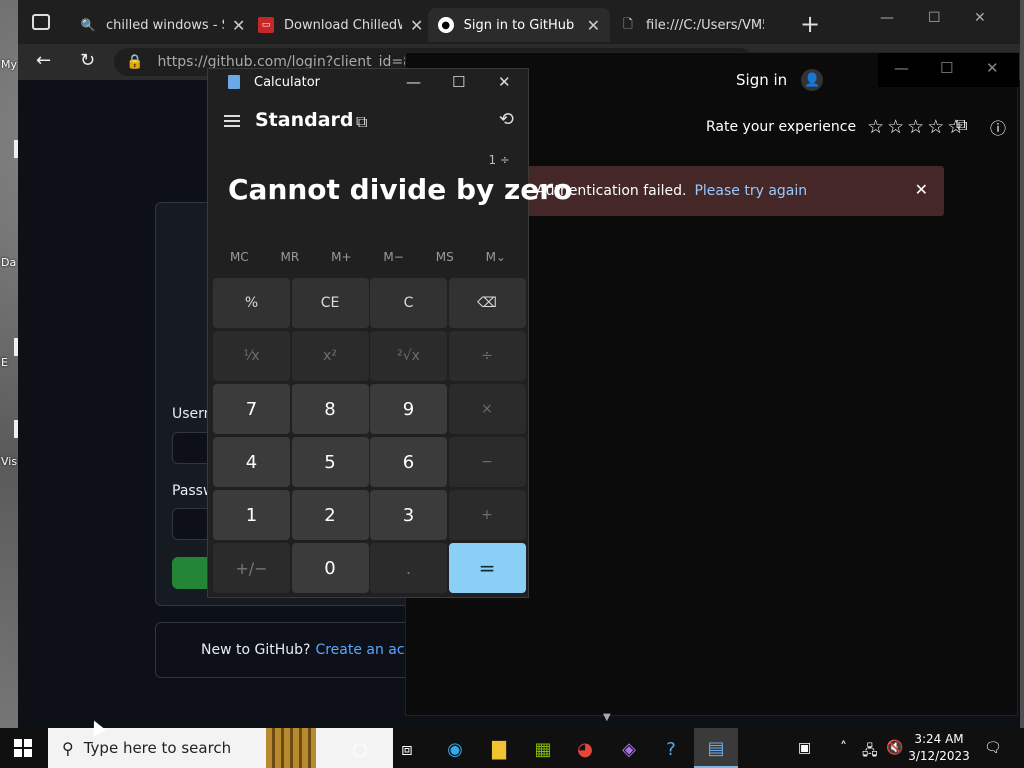 This screenshot has height=768, width=1024. I want to click on windows-start-icon, so click(23, 748).